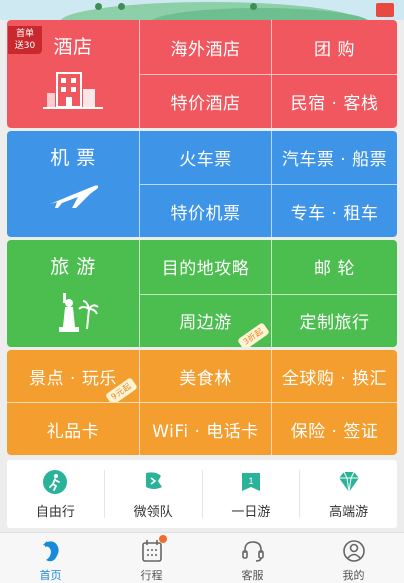 Image resolution: width=404 pixels, height=583 pixels. I want to click on car-rental-button: 专车 · 租车, so click(334, 210).